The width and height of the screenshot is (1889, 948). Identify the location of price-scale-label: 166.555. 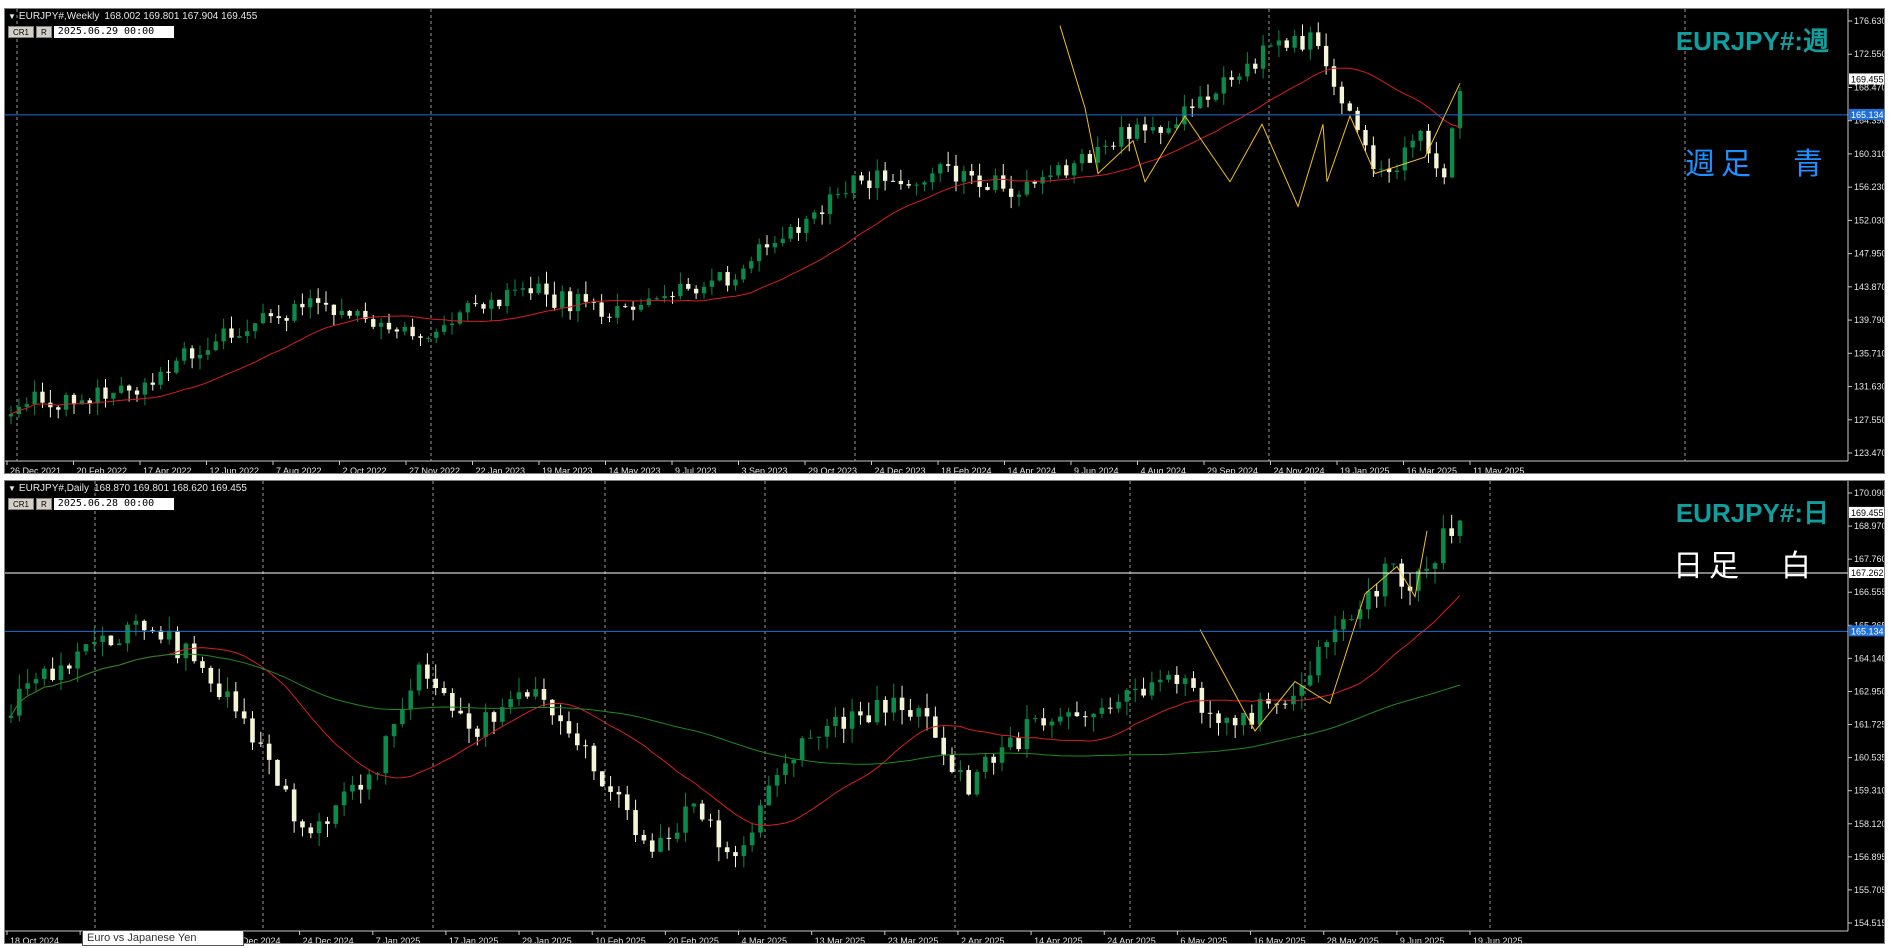
(1869, 592).